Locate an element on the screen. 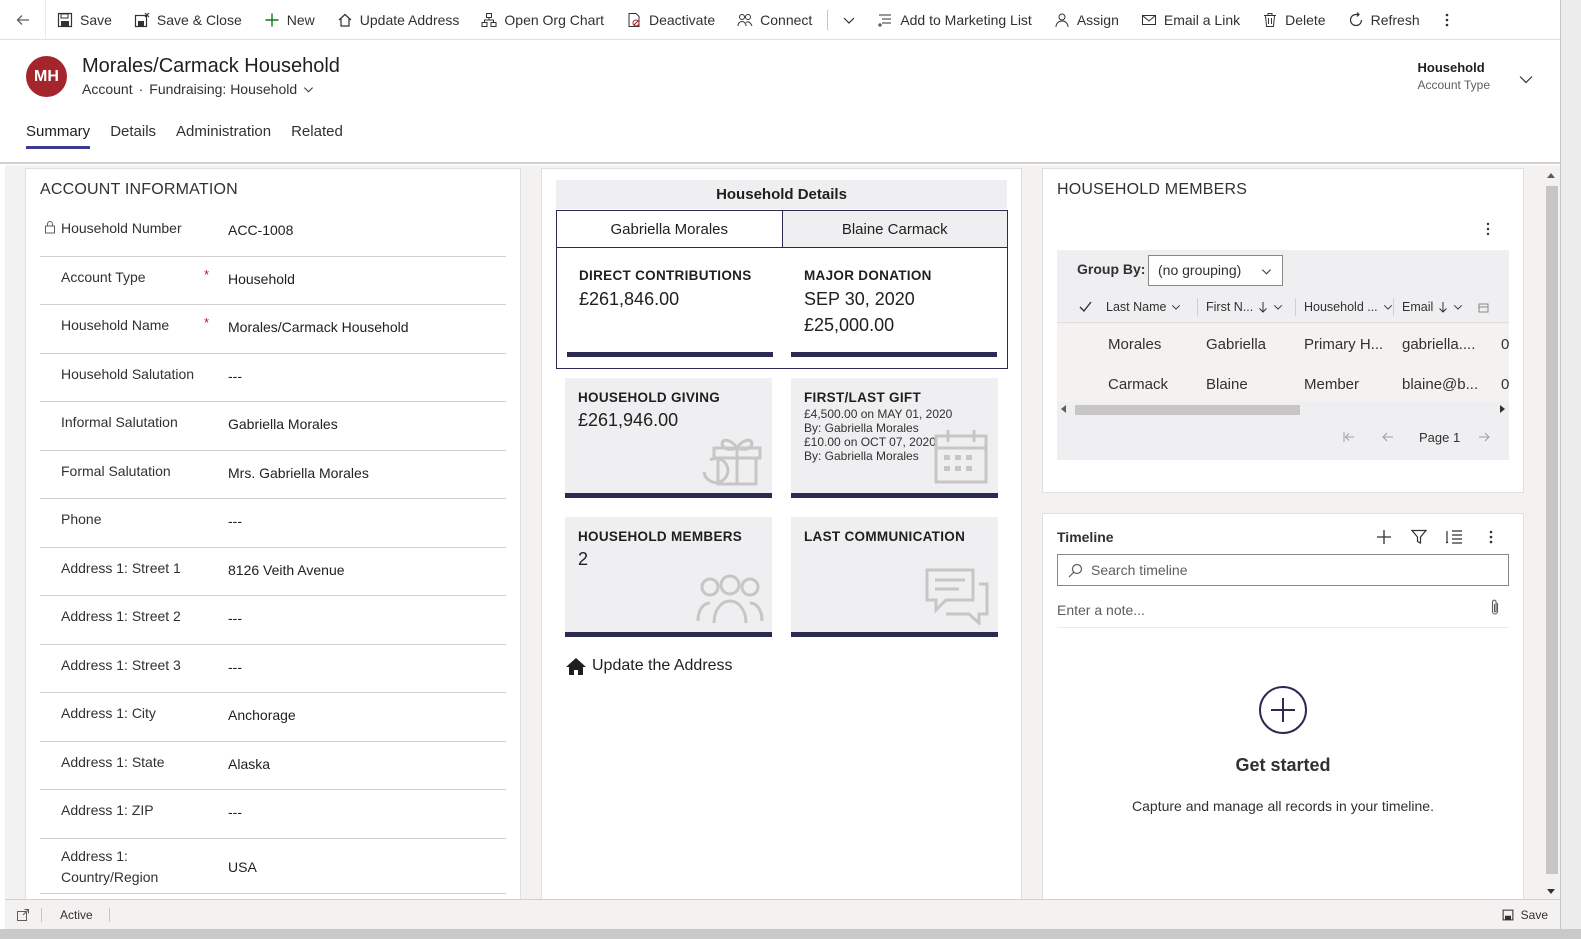  field-state: Address 1: State Alaska is located at coordinates (273, 766).